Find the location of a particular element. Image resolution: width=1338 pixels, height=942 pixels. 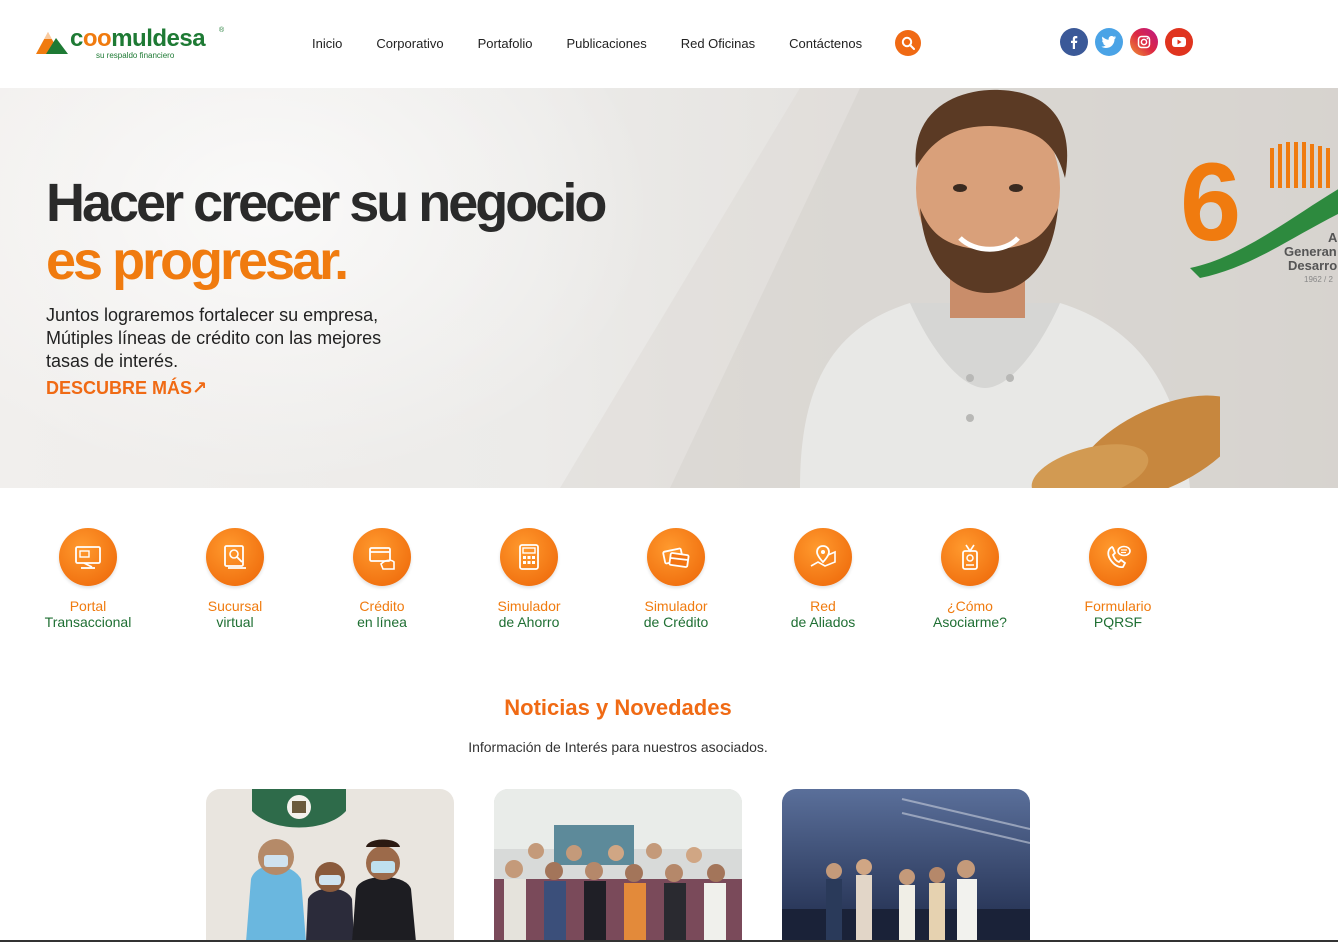

logo: coomuldesa ® su respaldo financiero is located at coordinates (136, 44).